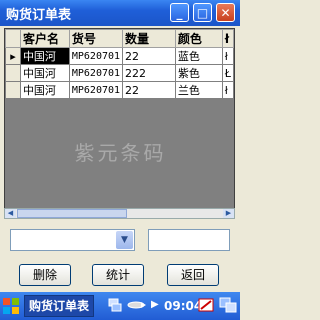 This screenshot has height=320, width=320. What do you see at coordinates (72, 240) in the screenshot?
I see `combo-box: ▼` at bounding box center [72, 240].